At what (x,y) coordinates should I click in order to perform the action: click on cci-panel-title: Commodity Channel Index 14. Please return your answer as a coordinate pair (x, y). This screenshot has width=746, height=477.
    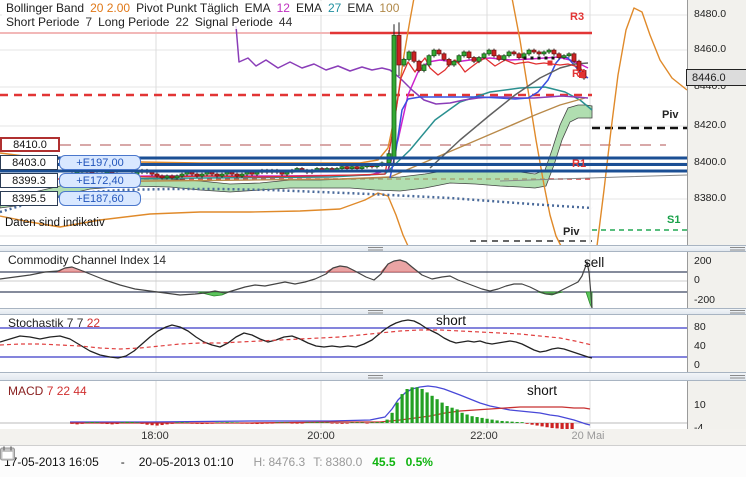
    Looking at the image, I should click on (87, 260).